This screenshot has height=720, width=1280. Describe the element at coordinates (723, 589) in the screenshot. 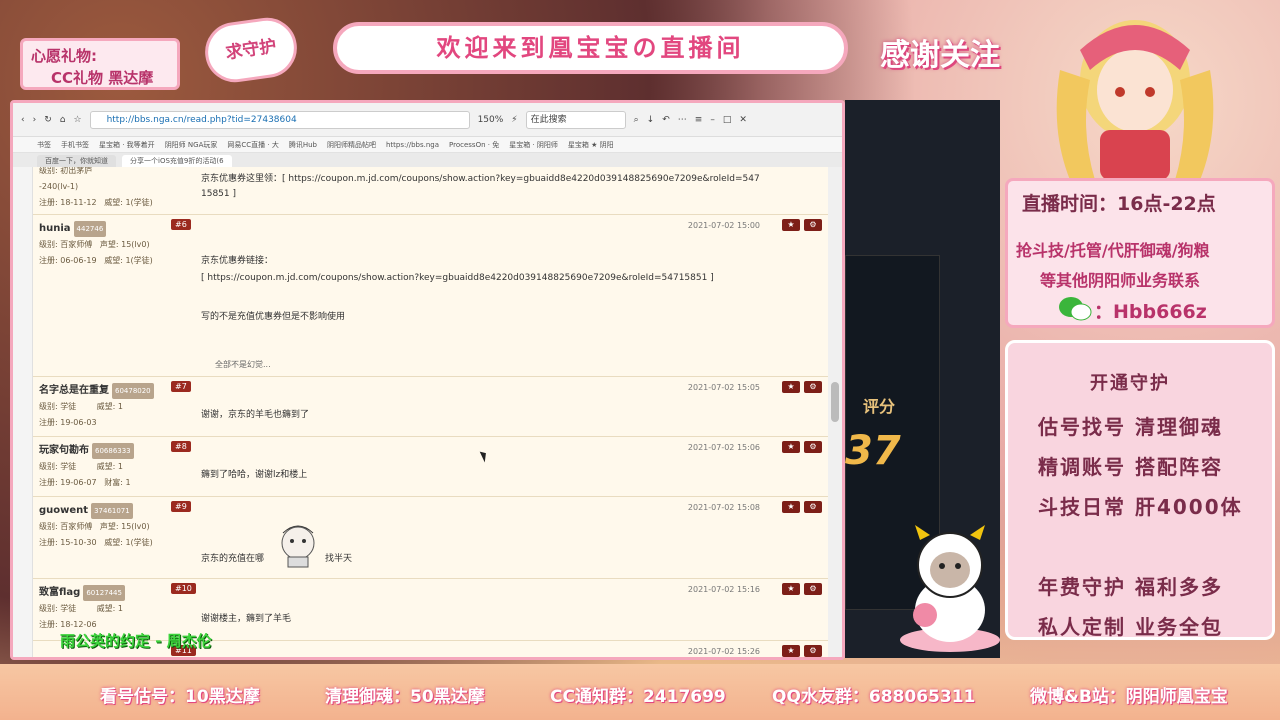

I see `post-date: 2021-07-02 15:16` at that location.